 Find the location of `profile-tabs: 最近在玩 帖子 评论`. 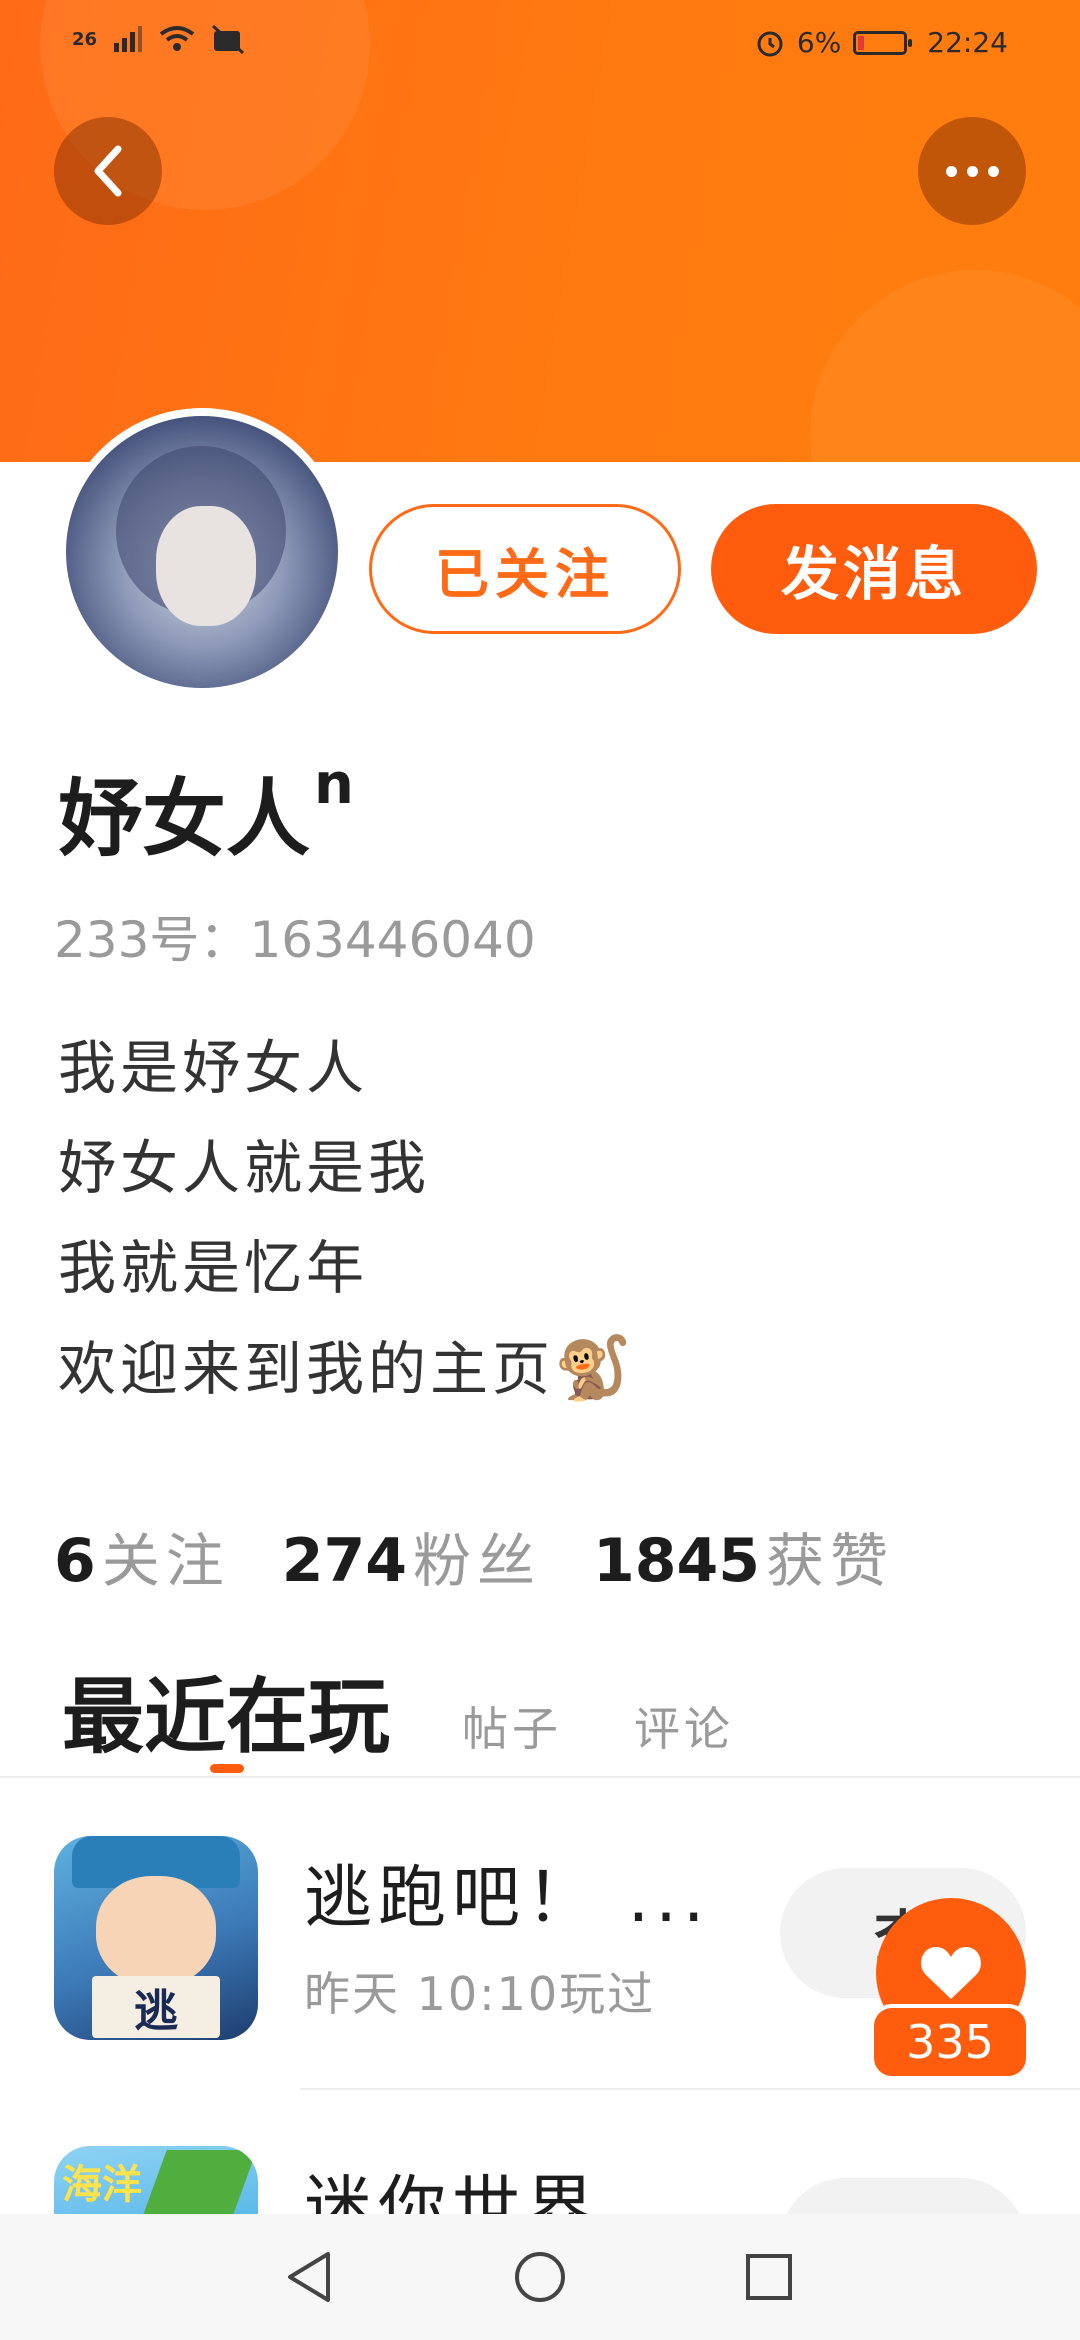

profile-tabs: 最近在玩 帖子 评论 is located at coordinates (398, 1711).